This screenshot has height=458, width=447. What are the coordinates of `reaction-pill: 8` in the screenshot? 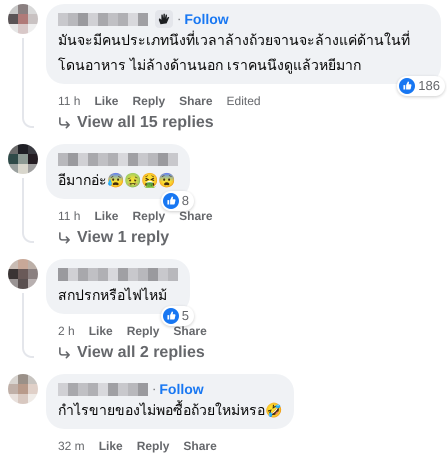 It's located at (177, 201).